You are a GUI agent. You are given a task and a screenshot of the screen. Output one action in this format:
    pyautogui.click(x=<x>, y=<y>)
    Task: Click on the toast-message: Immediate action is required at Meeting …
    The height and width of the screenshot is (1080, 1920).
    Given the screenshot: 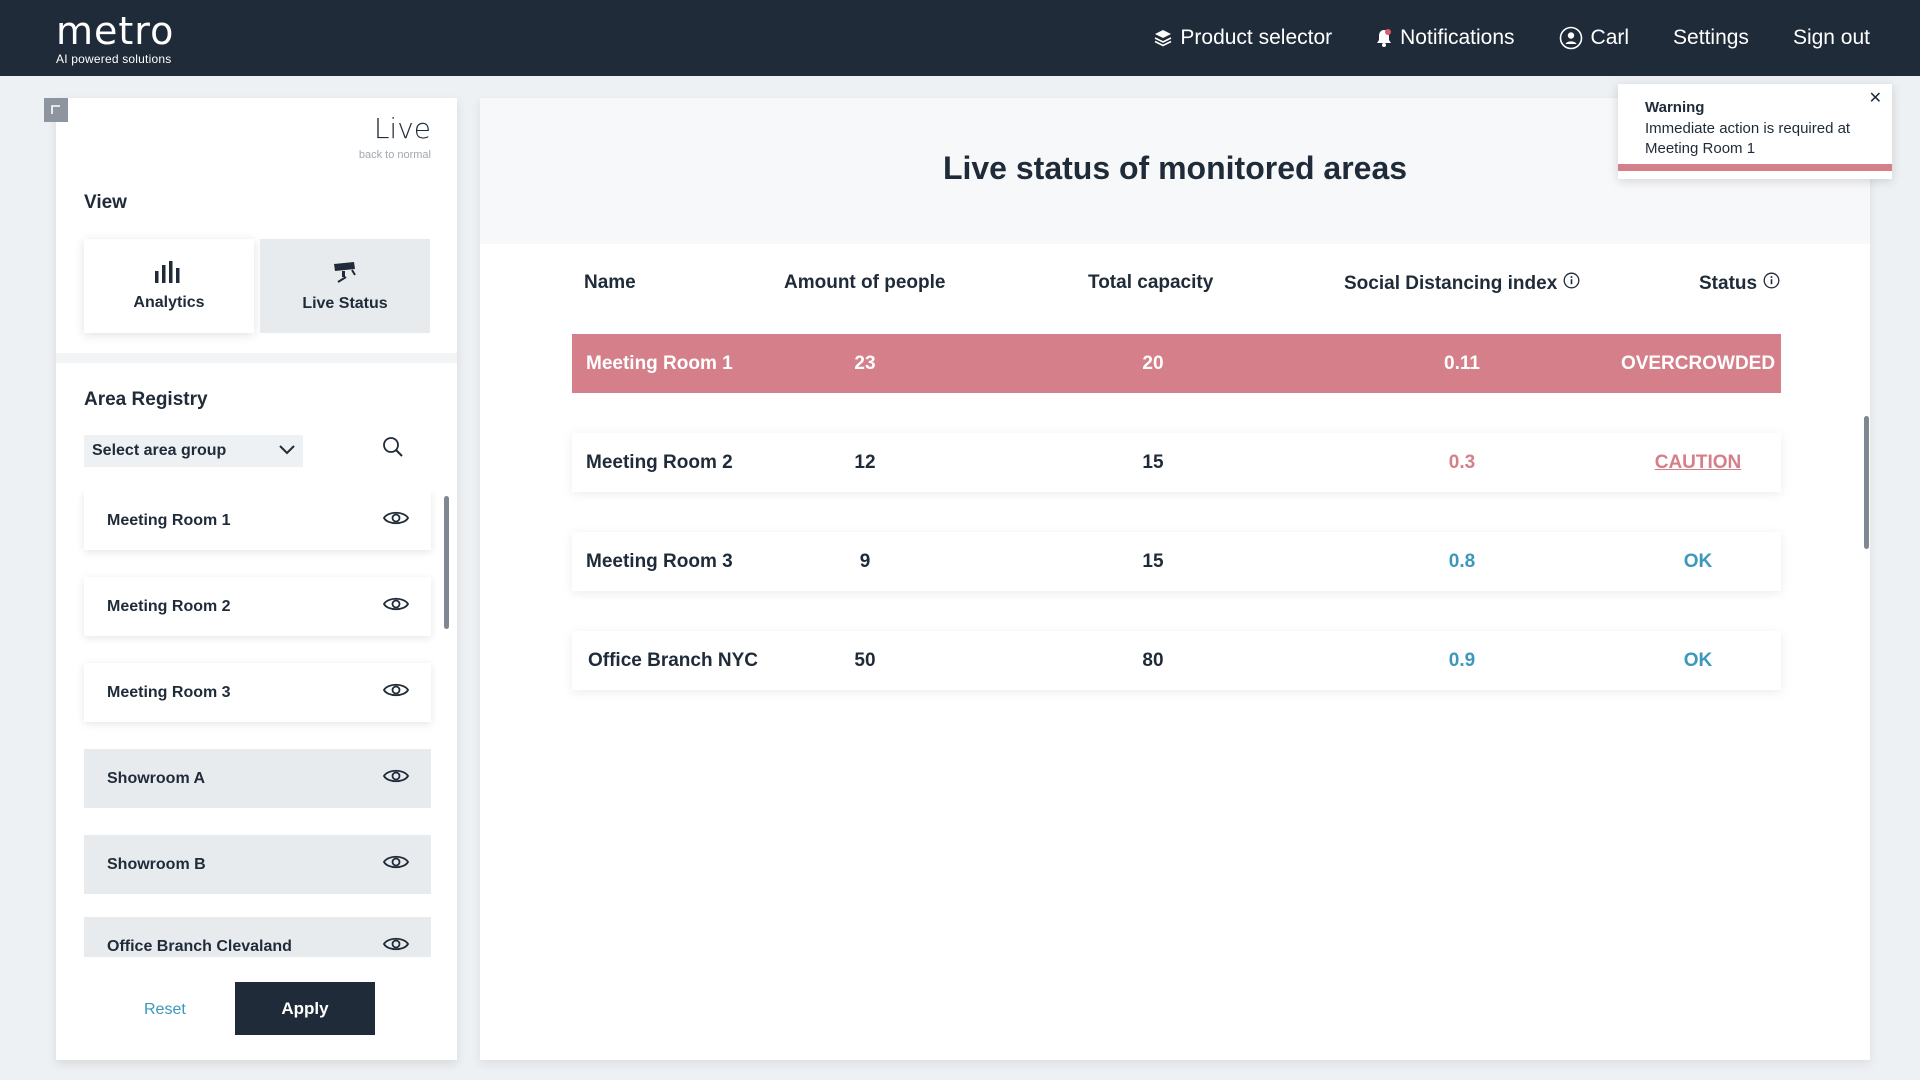 What is the action you would take?
    pyautogui.click(x=1748, y=138)
    